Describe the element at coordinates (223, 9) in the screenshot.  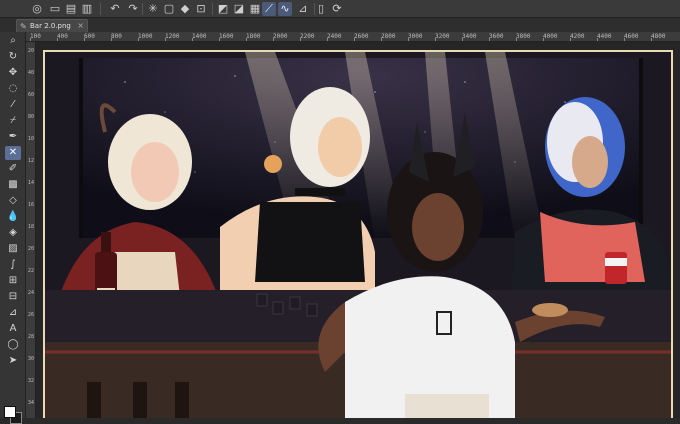
I see `layer-icon: ◩` at that location.